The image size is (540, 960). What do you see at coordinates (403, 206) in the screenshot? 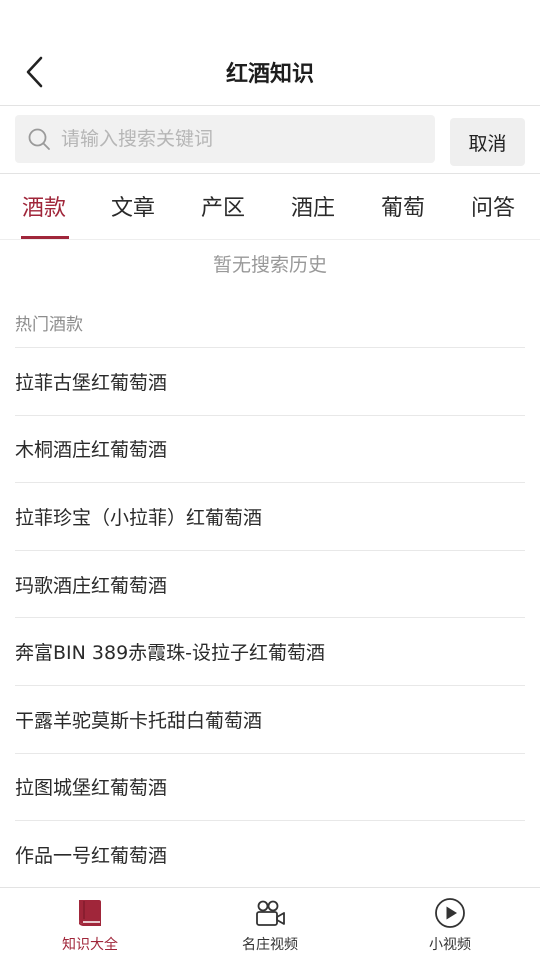
I see `tab-grapes: 葡萄` at bounding box center [403, 206].